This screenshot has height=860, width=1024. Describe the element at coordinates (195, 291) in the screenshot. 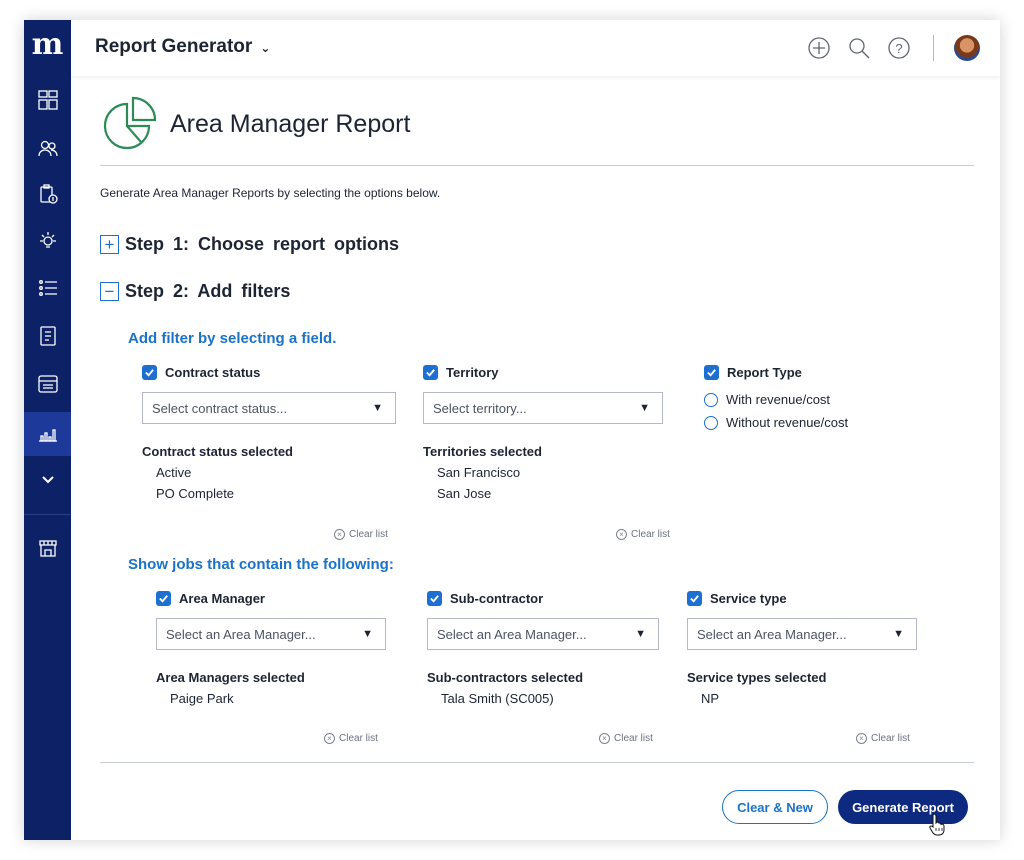

I see `step-2-toggle: − Step 2: Add filters` at that location.